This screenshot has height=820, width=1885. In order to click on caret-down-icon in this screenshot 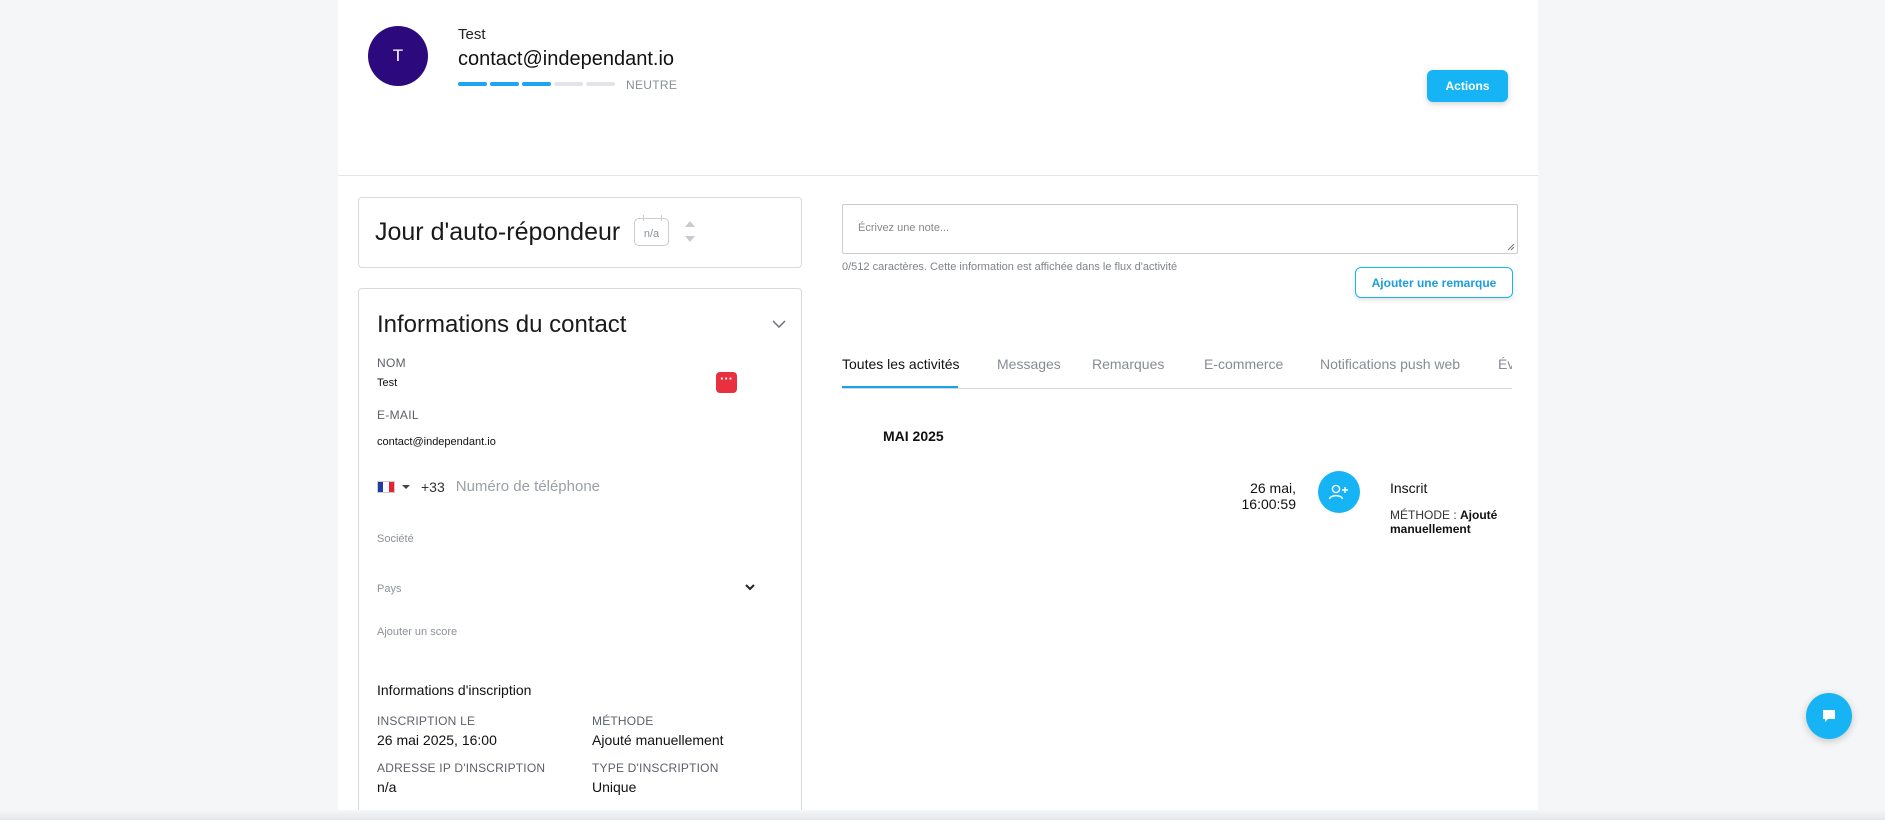, I will do `click(406, 486)`.